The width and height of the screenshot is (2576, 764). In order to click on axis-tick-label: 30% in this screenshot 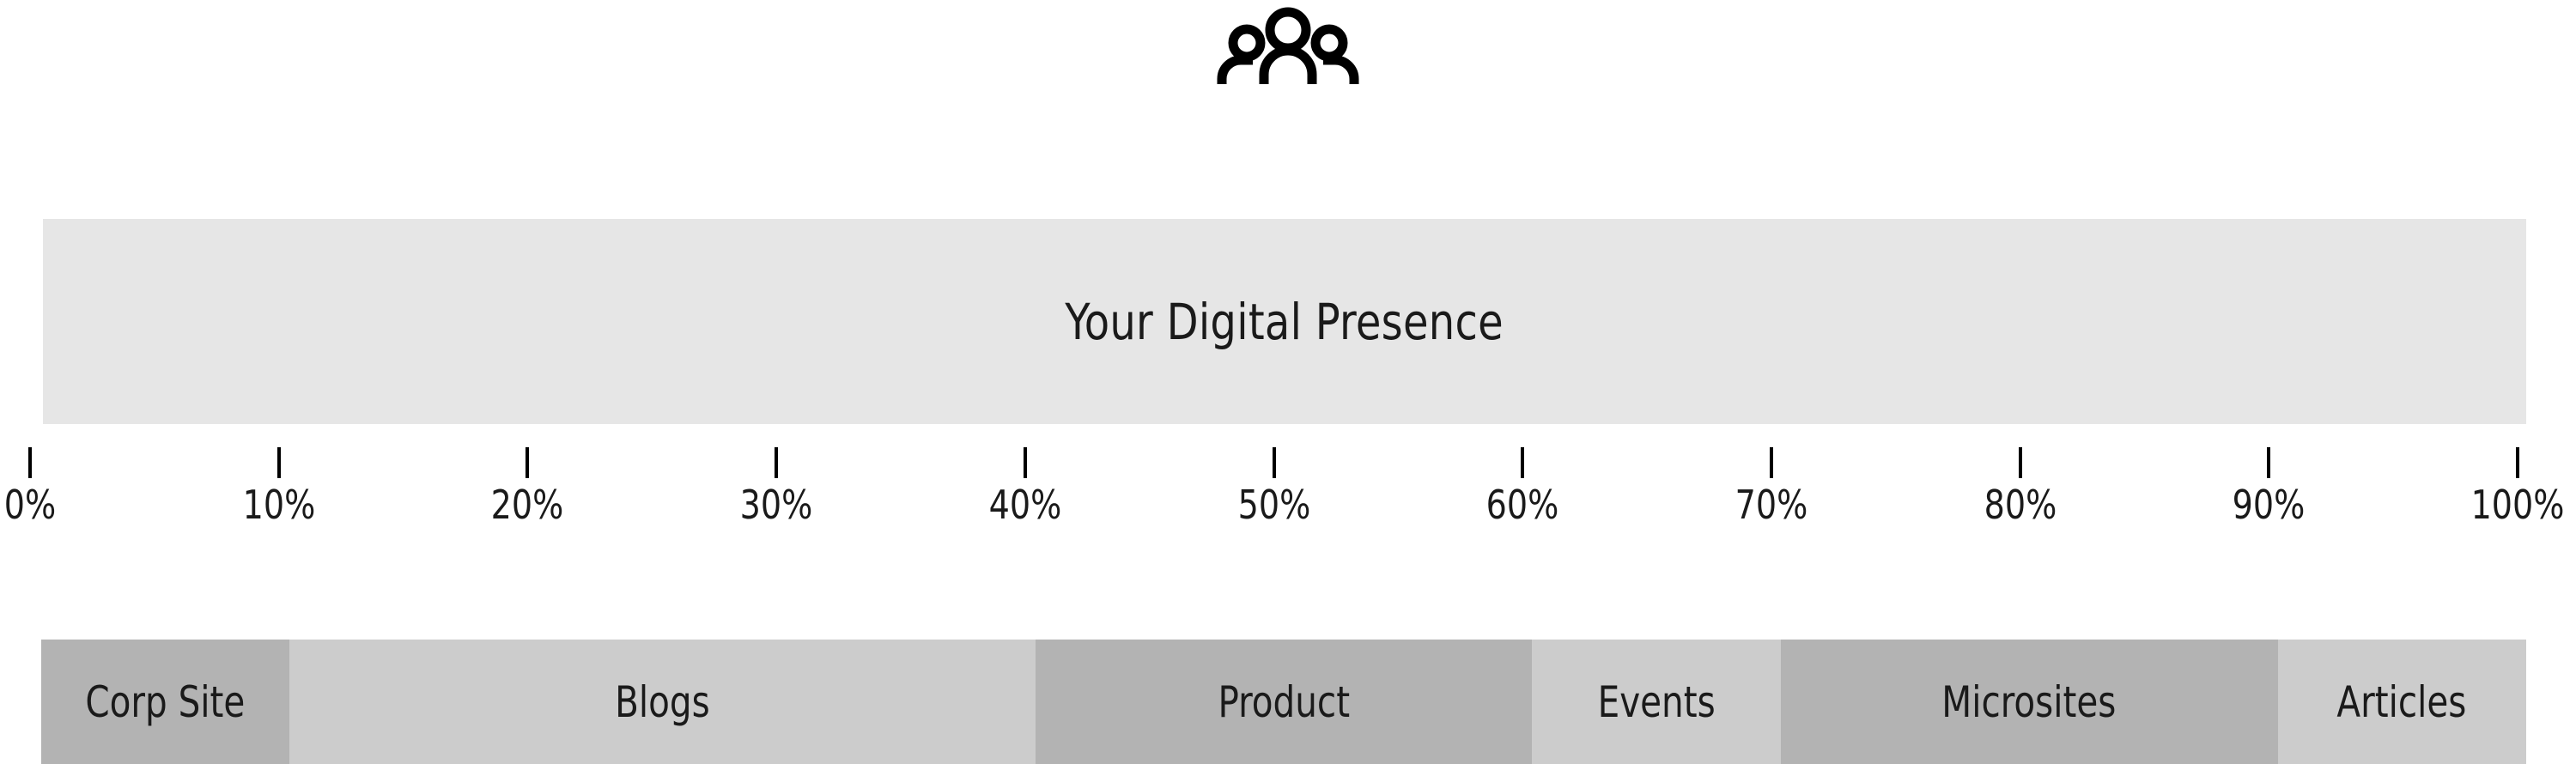, I will do `click(776, 505)`.